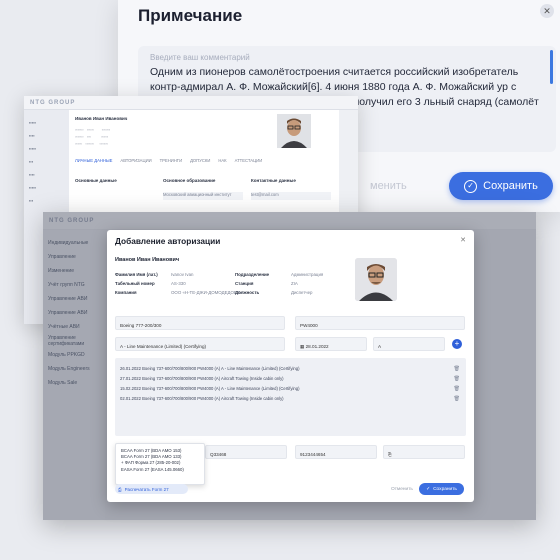 The image size is (560, 560). I want to click on field-label: Станция, so click(244, 283).